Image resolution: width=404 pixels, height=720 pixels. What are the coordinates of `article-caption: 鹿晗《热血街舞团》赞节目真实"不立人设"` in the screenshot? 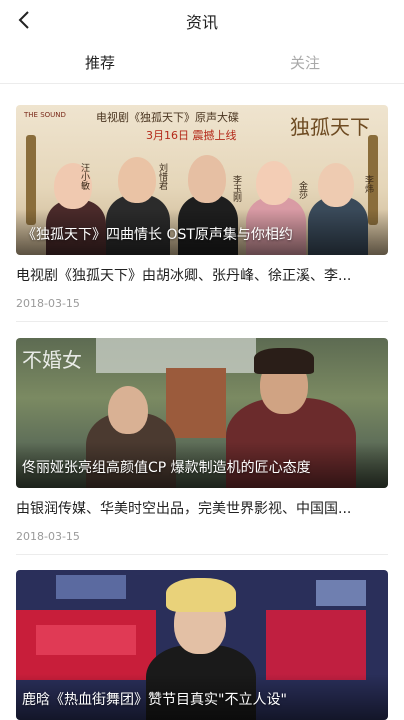 It's located at (154, 700).